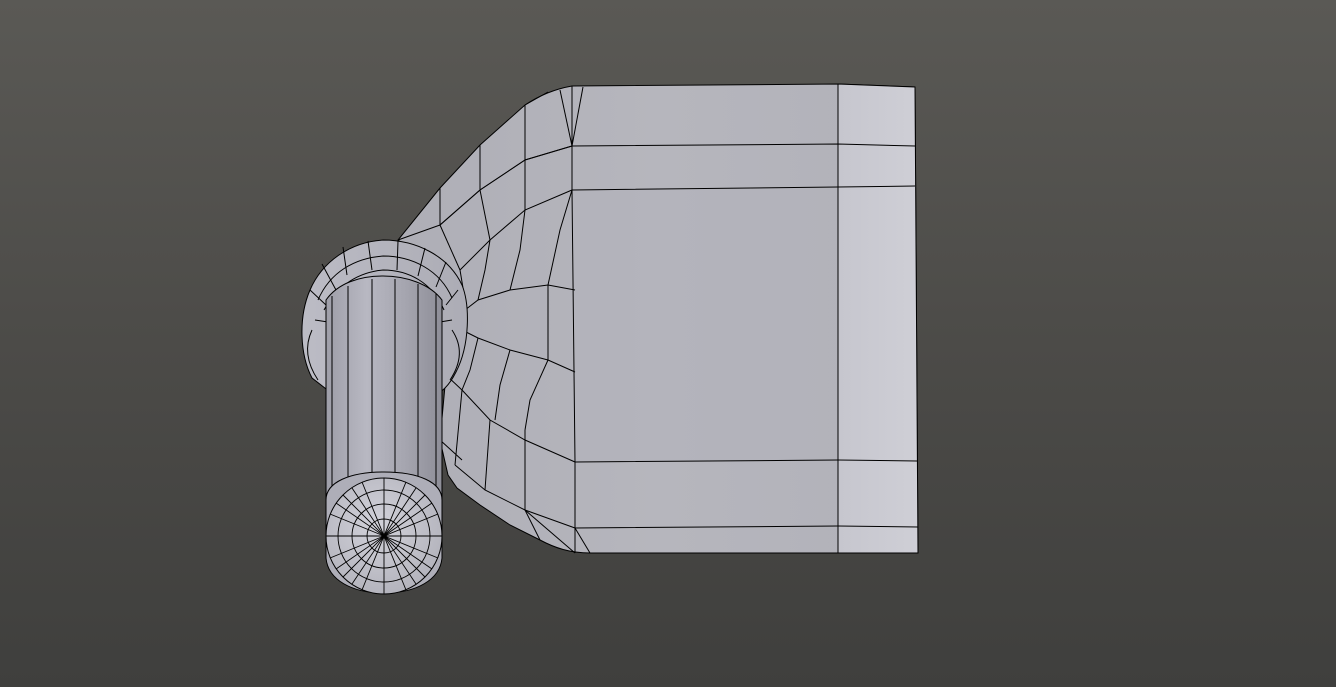  What do you see at coordinates (878, 318) in the screenshot?
I see `plate-side-face` at bounding box center [878, 318].